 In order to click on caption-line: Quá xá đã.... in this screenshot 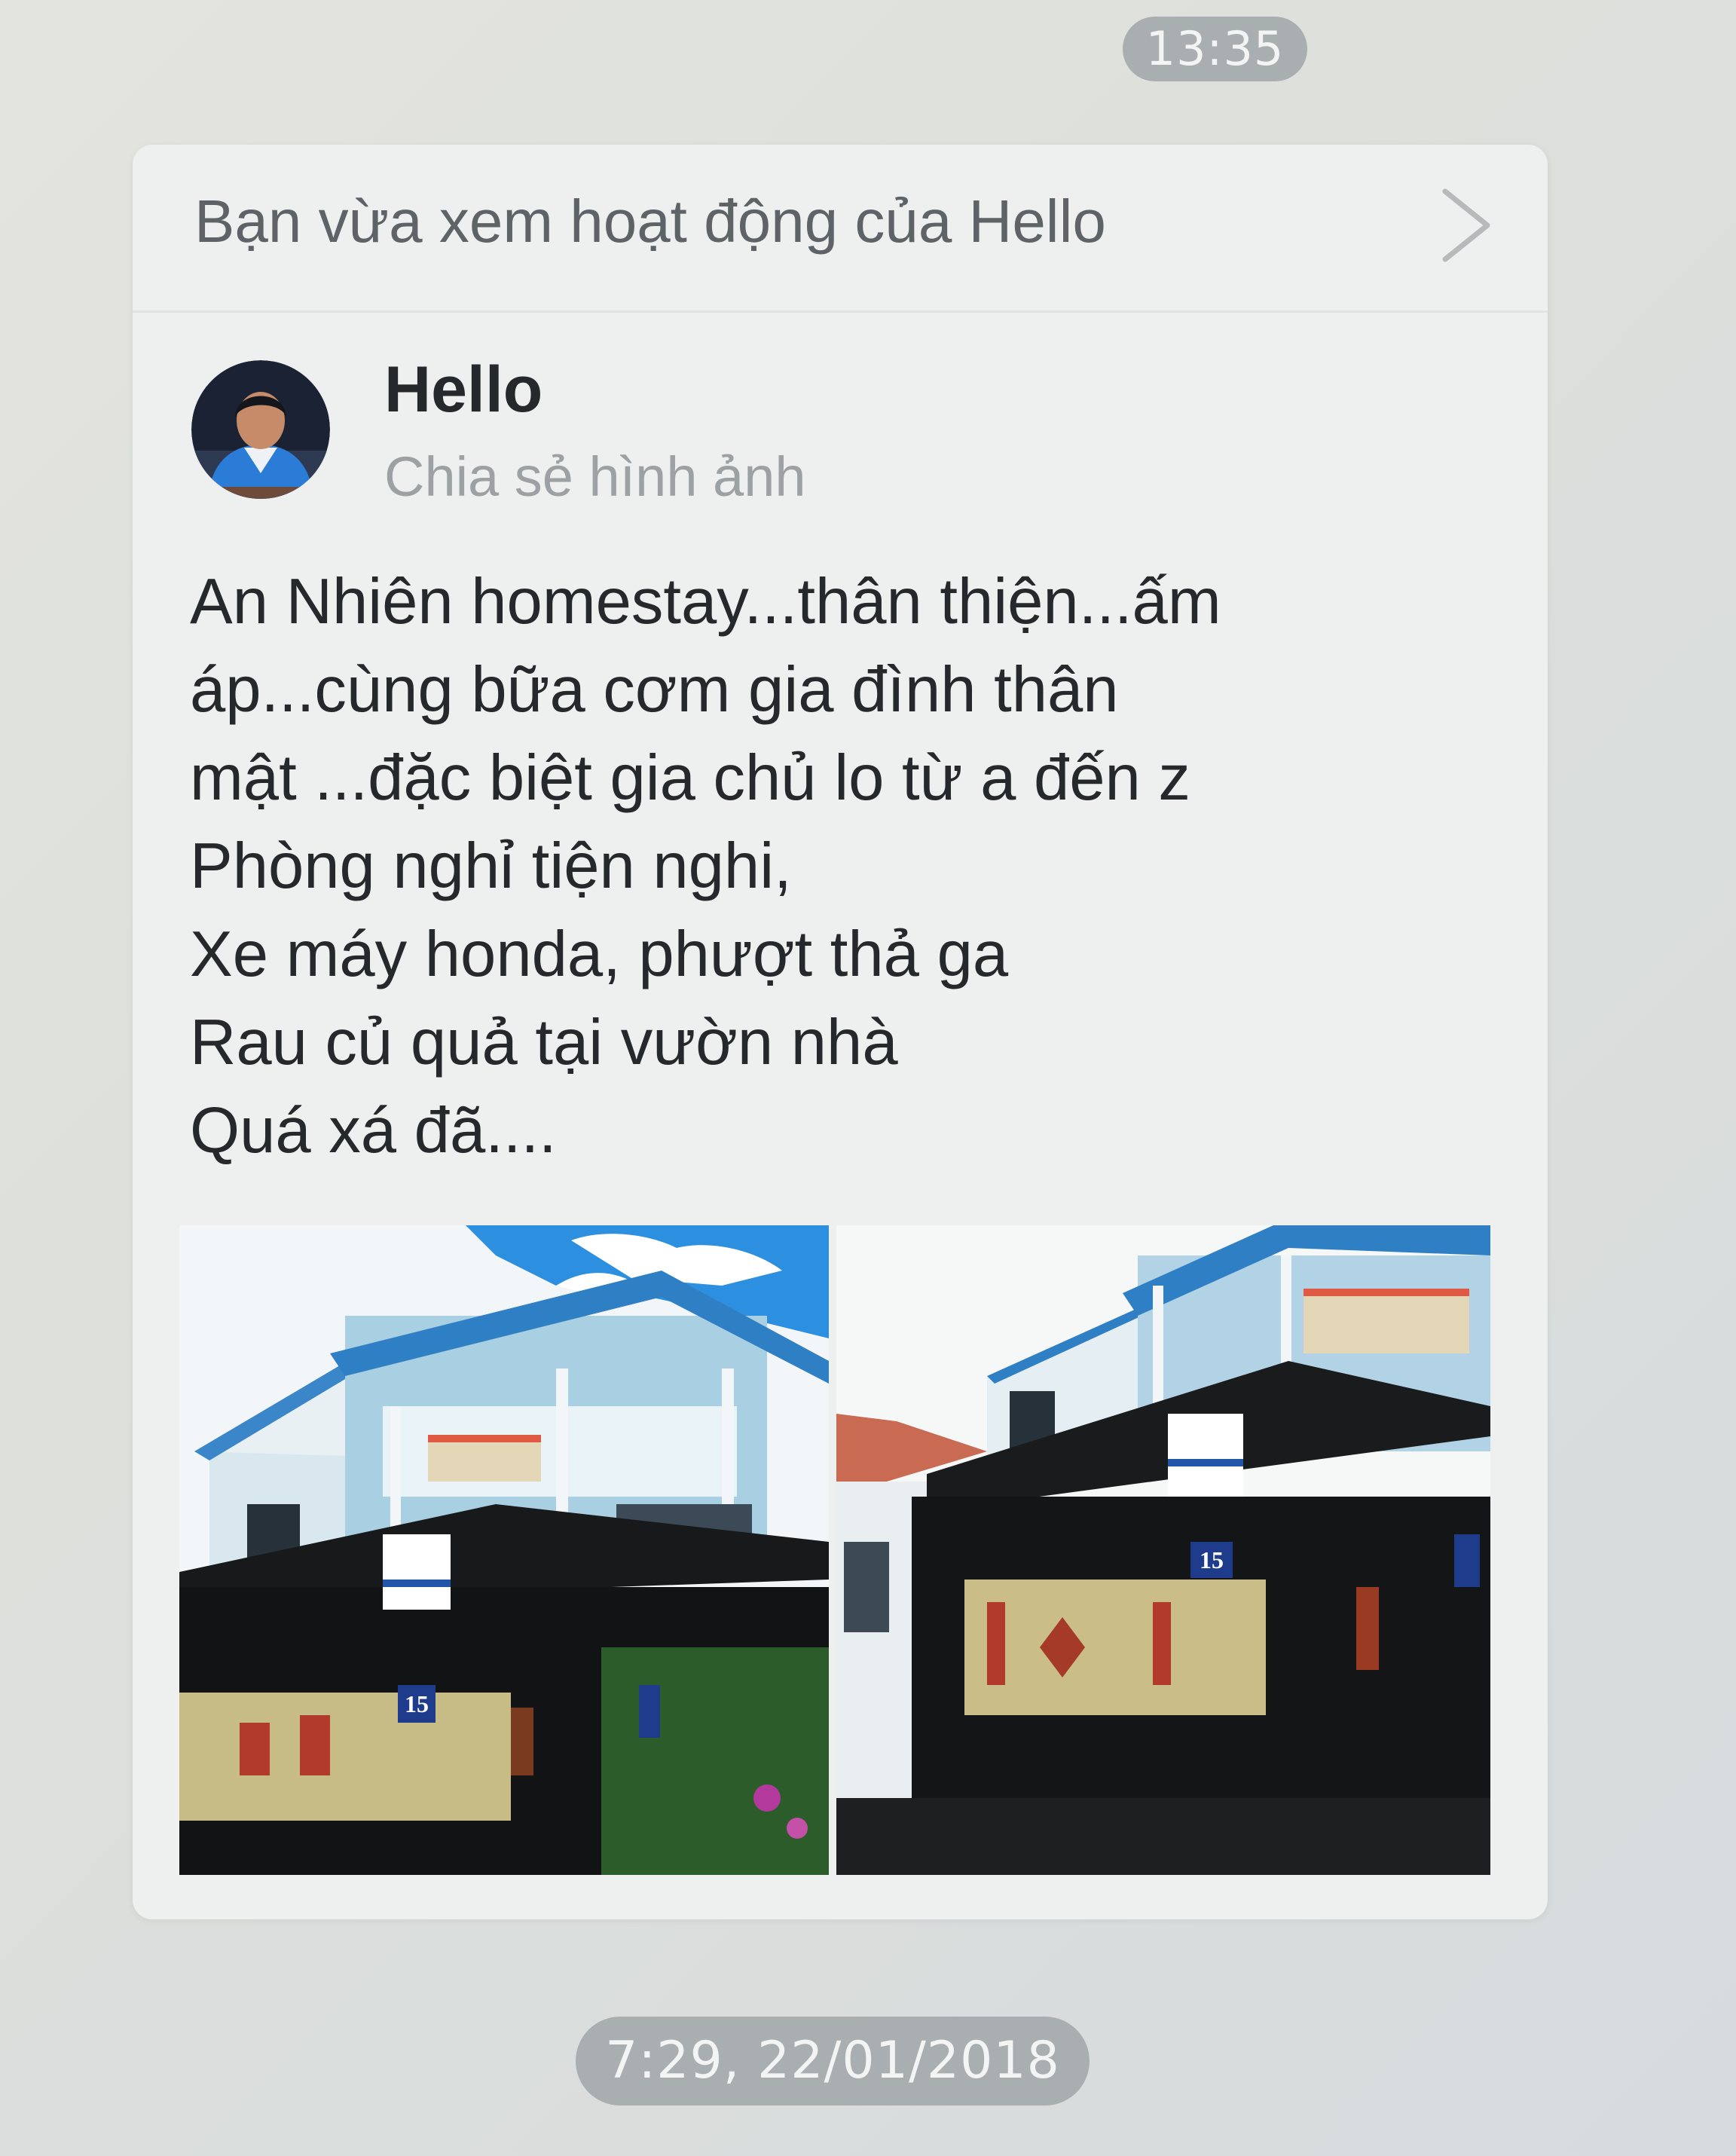, I will do `click(373, 1131)`.